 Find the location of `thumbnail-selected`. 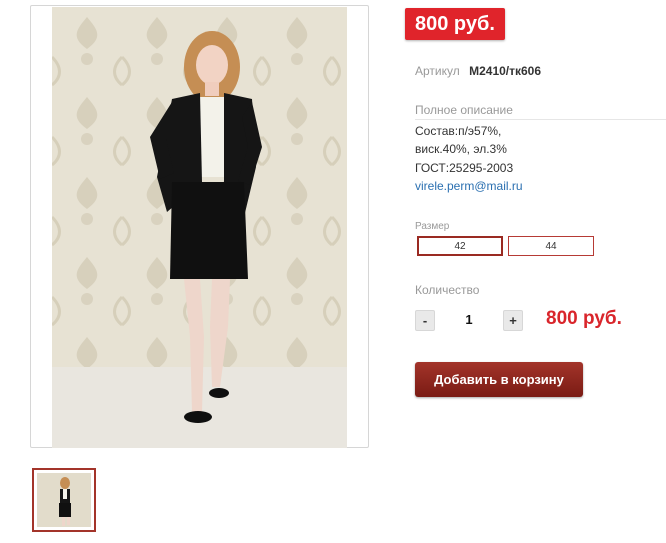

thumbnail-selected is located at coordinates (64, 500).